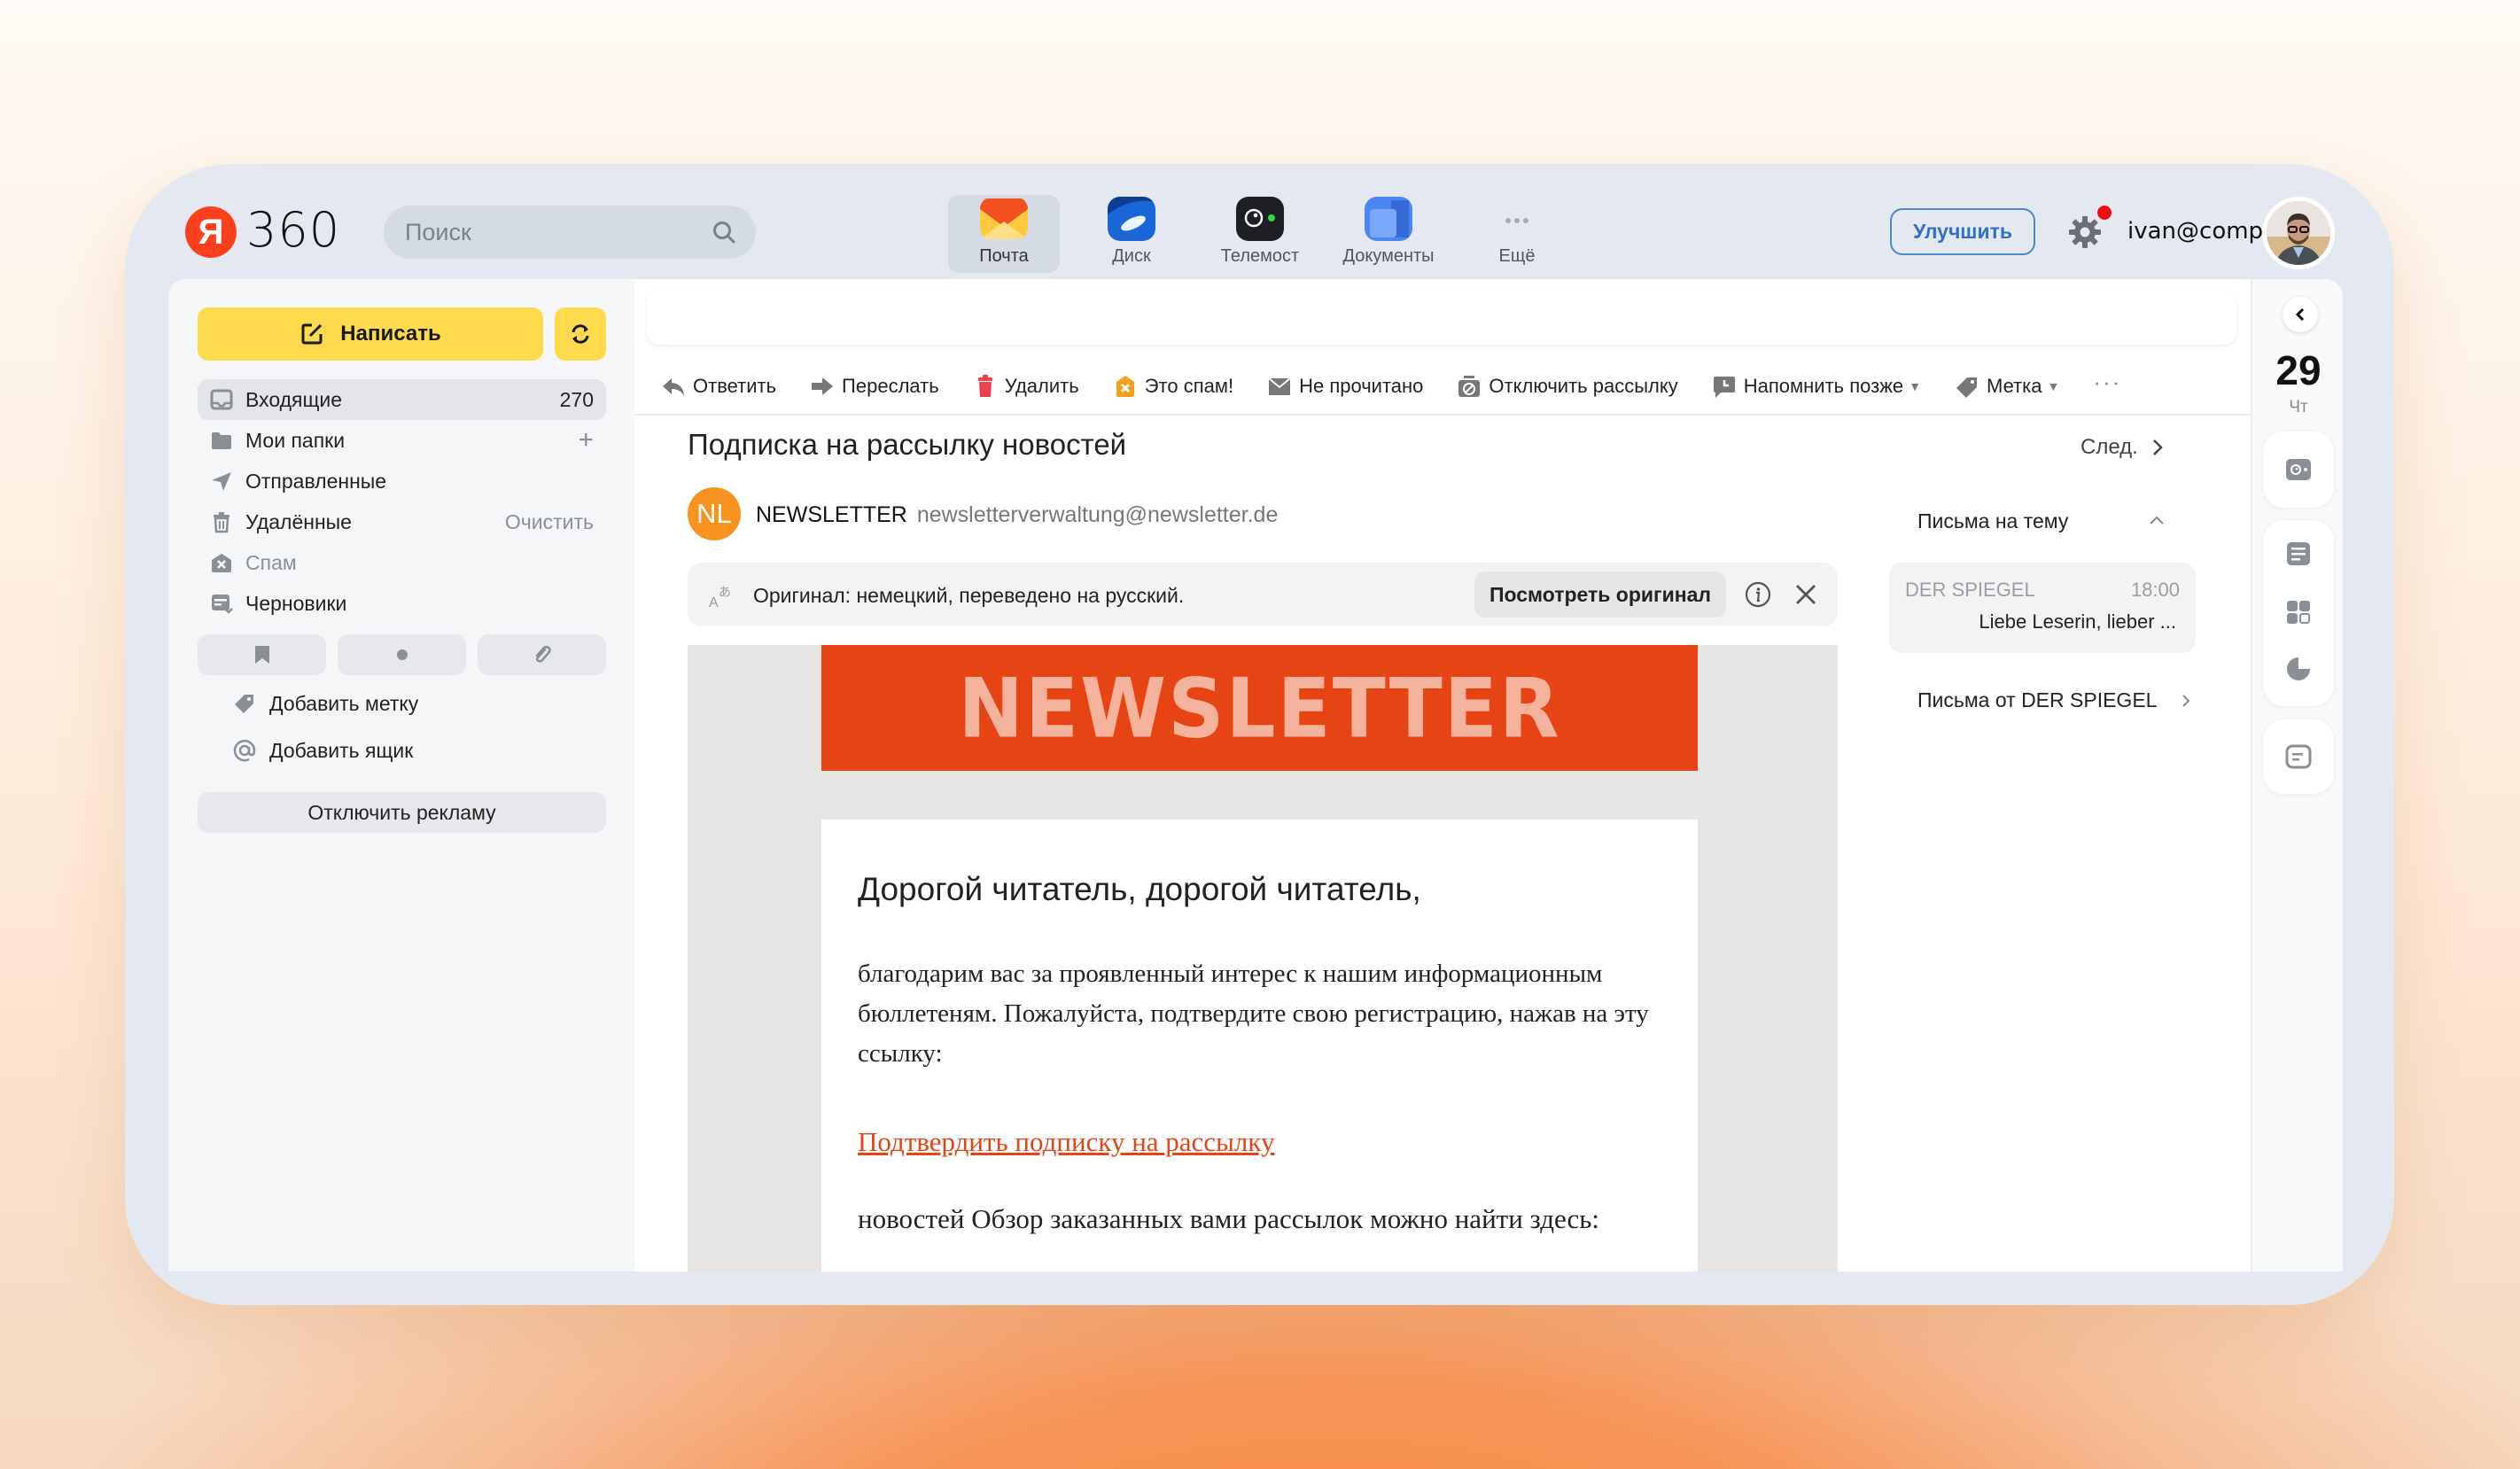  I want to click on mail-app-icon, so click(1004, 218).